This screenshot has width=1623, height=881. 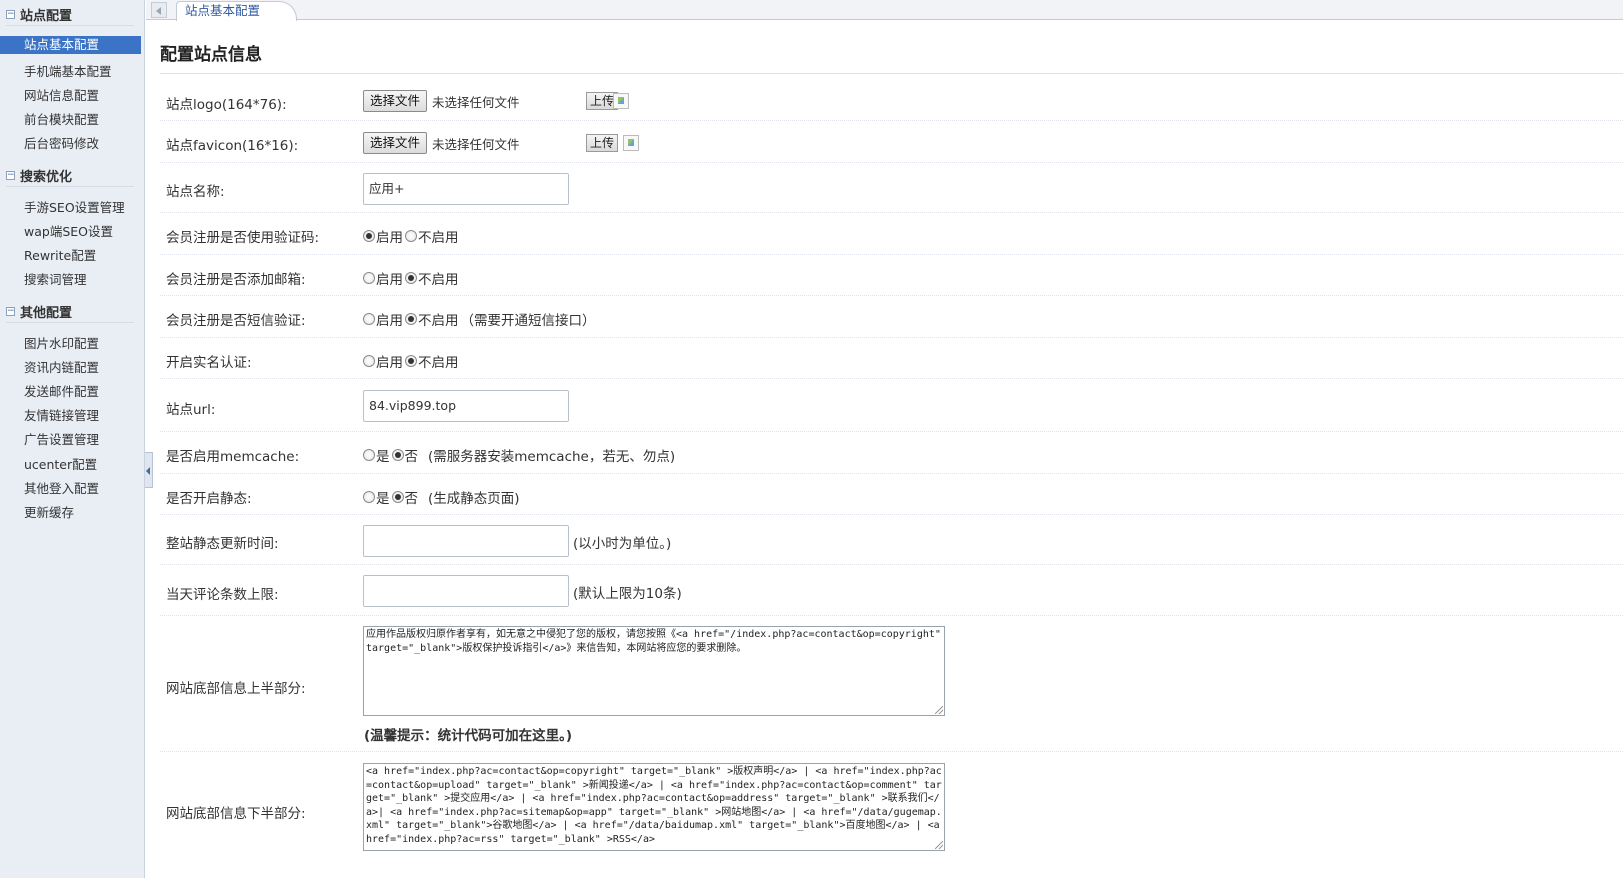 I want to click on tab-bar: 站点基本配置, so click(x=884, y=10).